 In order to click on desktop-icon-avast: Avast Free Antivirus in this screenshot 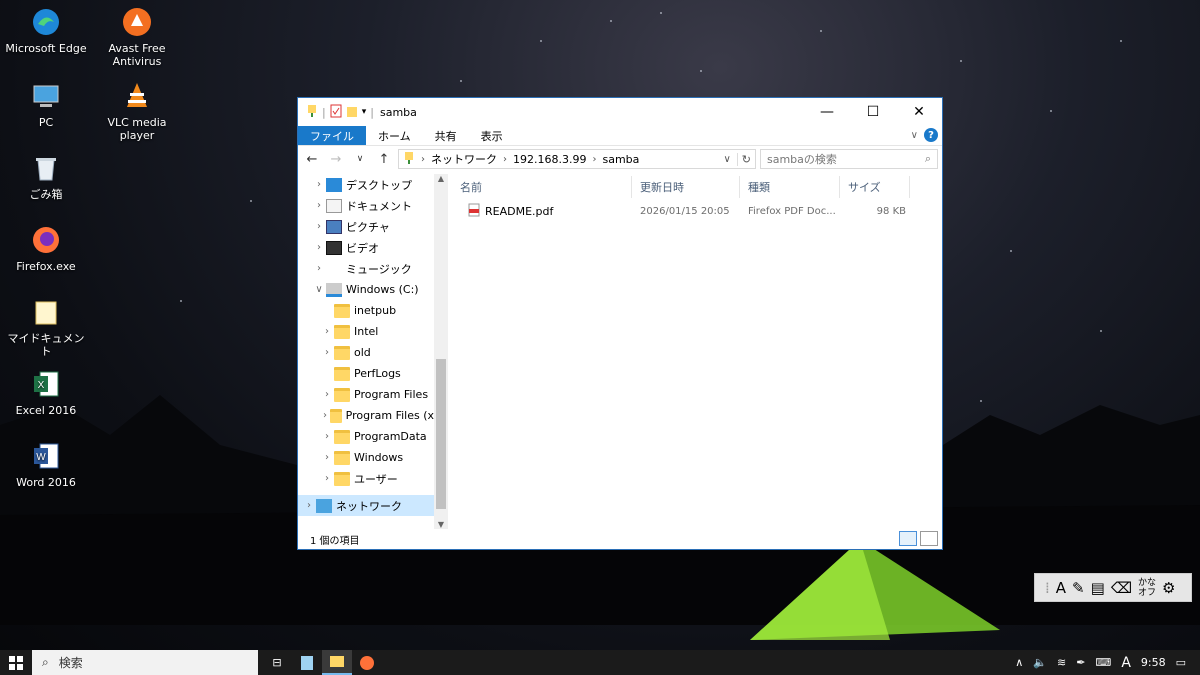, I will do `click(137, 37)`.